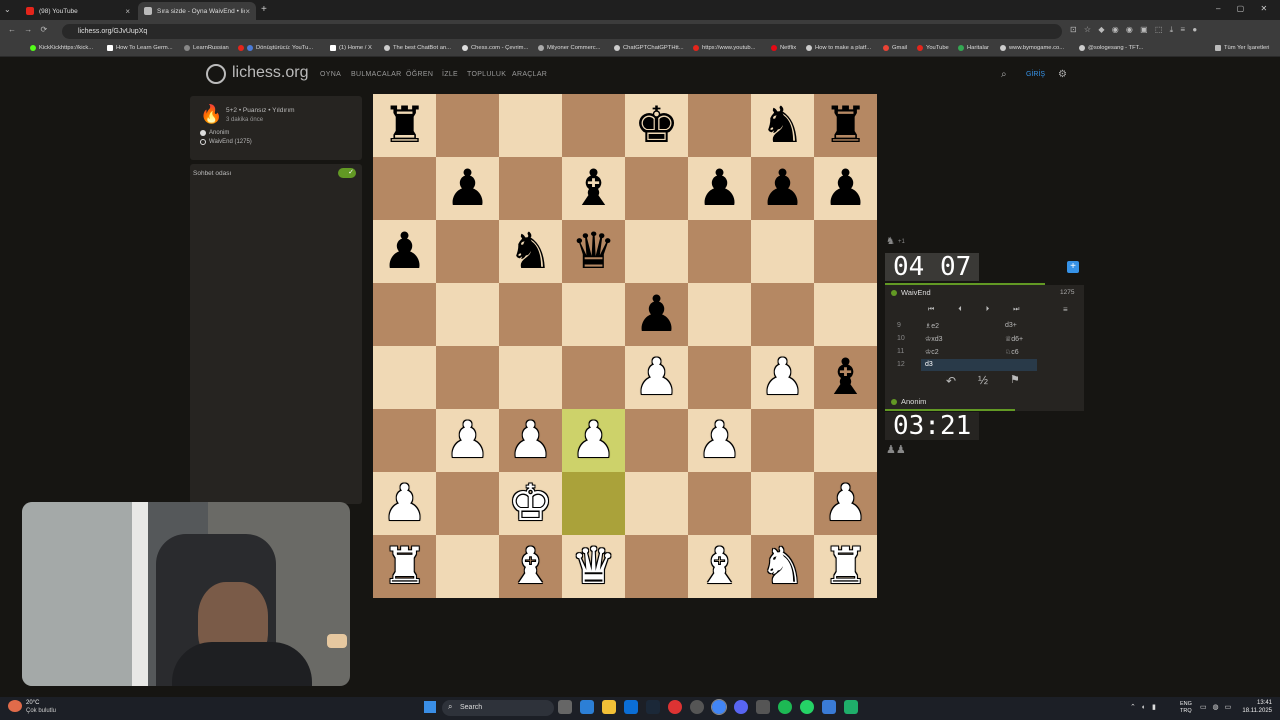 The height and width of the screenshot is (720, 1280). What do you see at coordinates (782, 503) in the screenshot?
I see `square-g2` at bounding box center [782, 503].